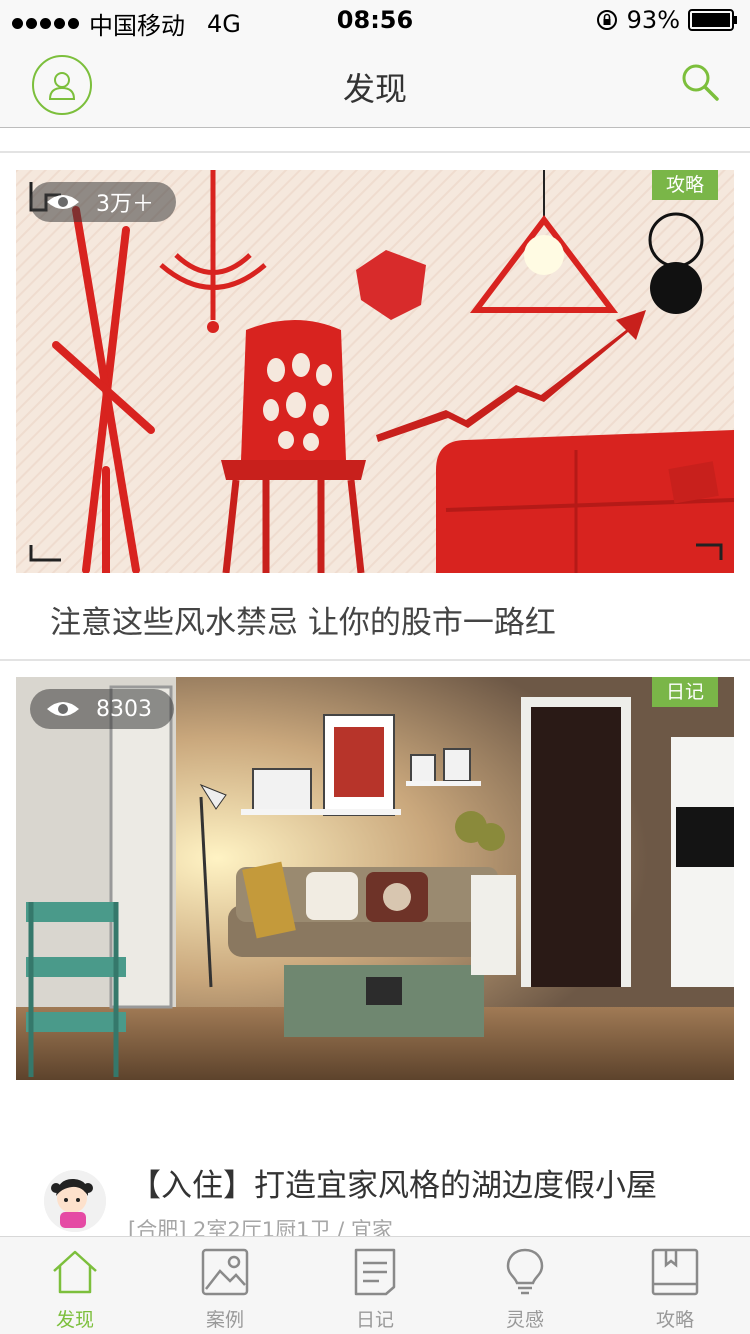 The width and height of the screenshot is (750, 1334). I want to click on tab-label: 攻略, so click(674, 1320).